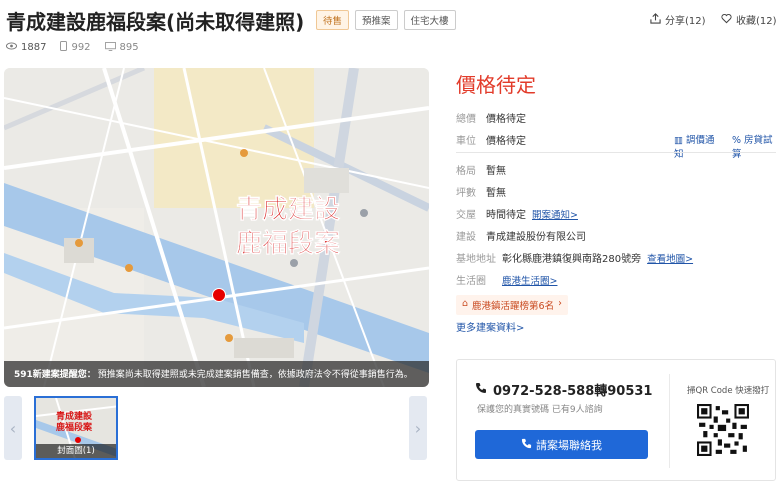  What do you see at coordinates (110, 47) in the screenshot?
I see `monitor-icon` at bounding box center [110, 47].